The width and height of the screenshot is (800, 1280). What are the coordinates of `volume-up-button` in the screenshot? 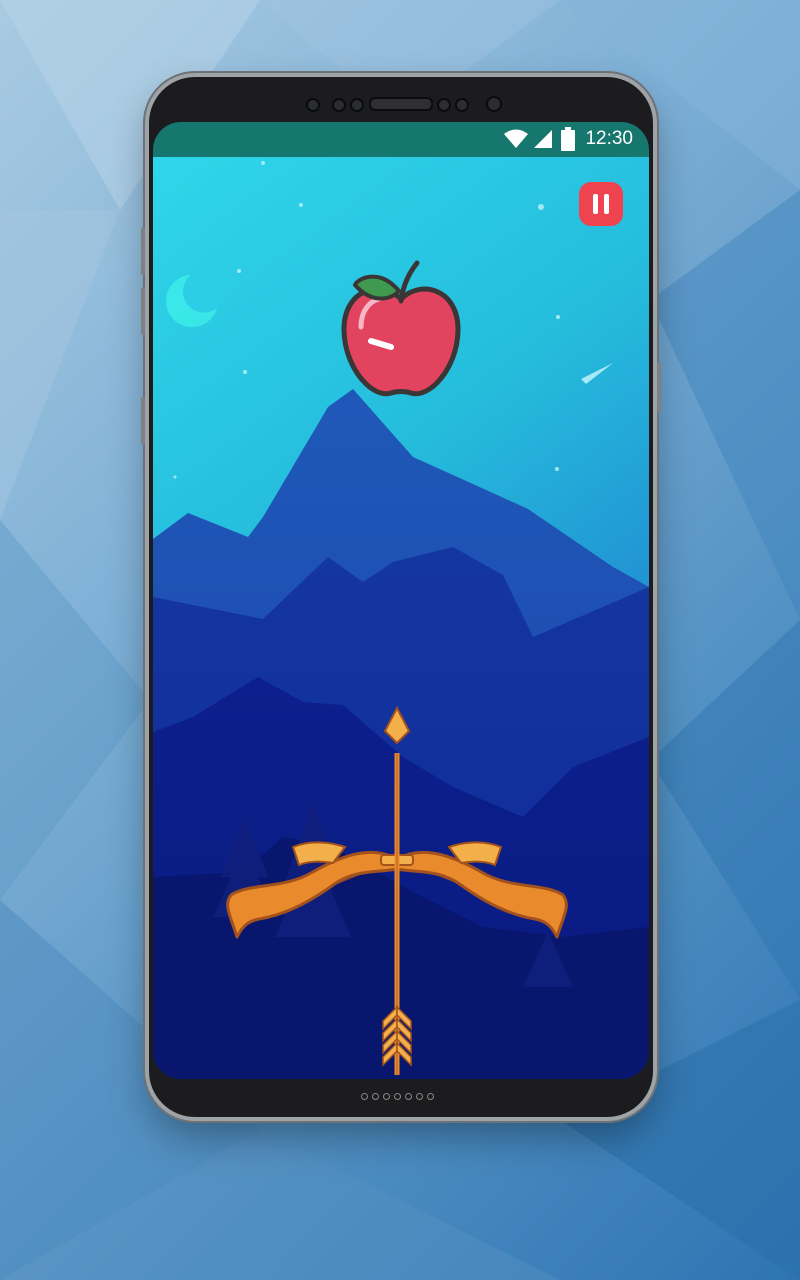 It's located at (143, 251).